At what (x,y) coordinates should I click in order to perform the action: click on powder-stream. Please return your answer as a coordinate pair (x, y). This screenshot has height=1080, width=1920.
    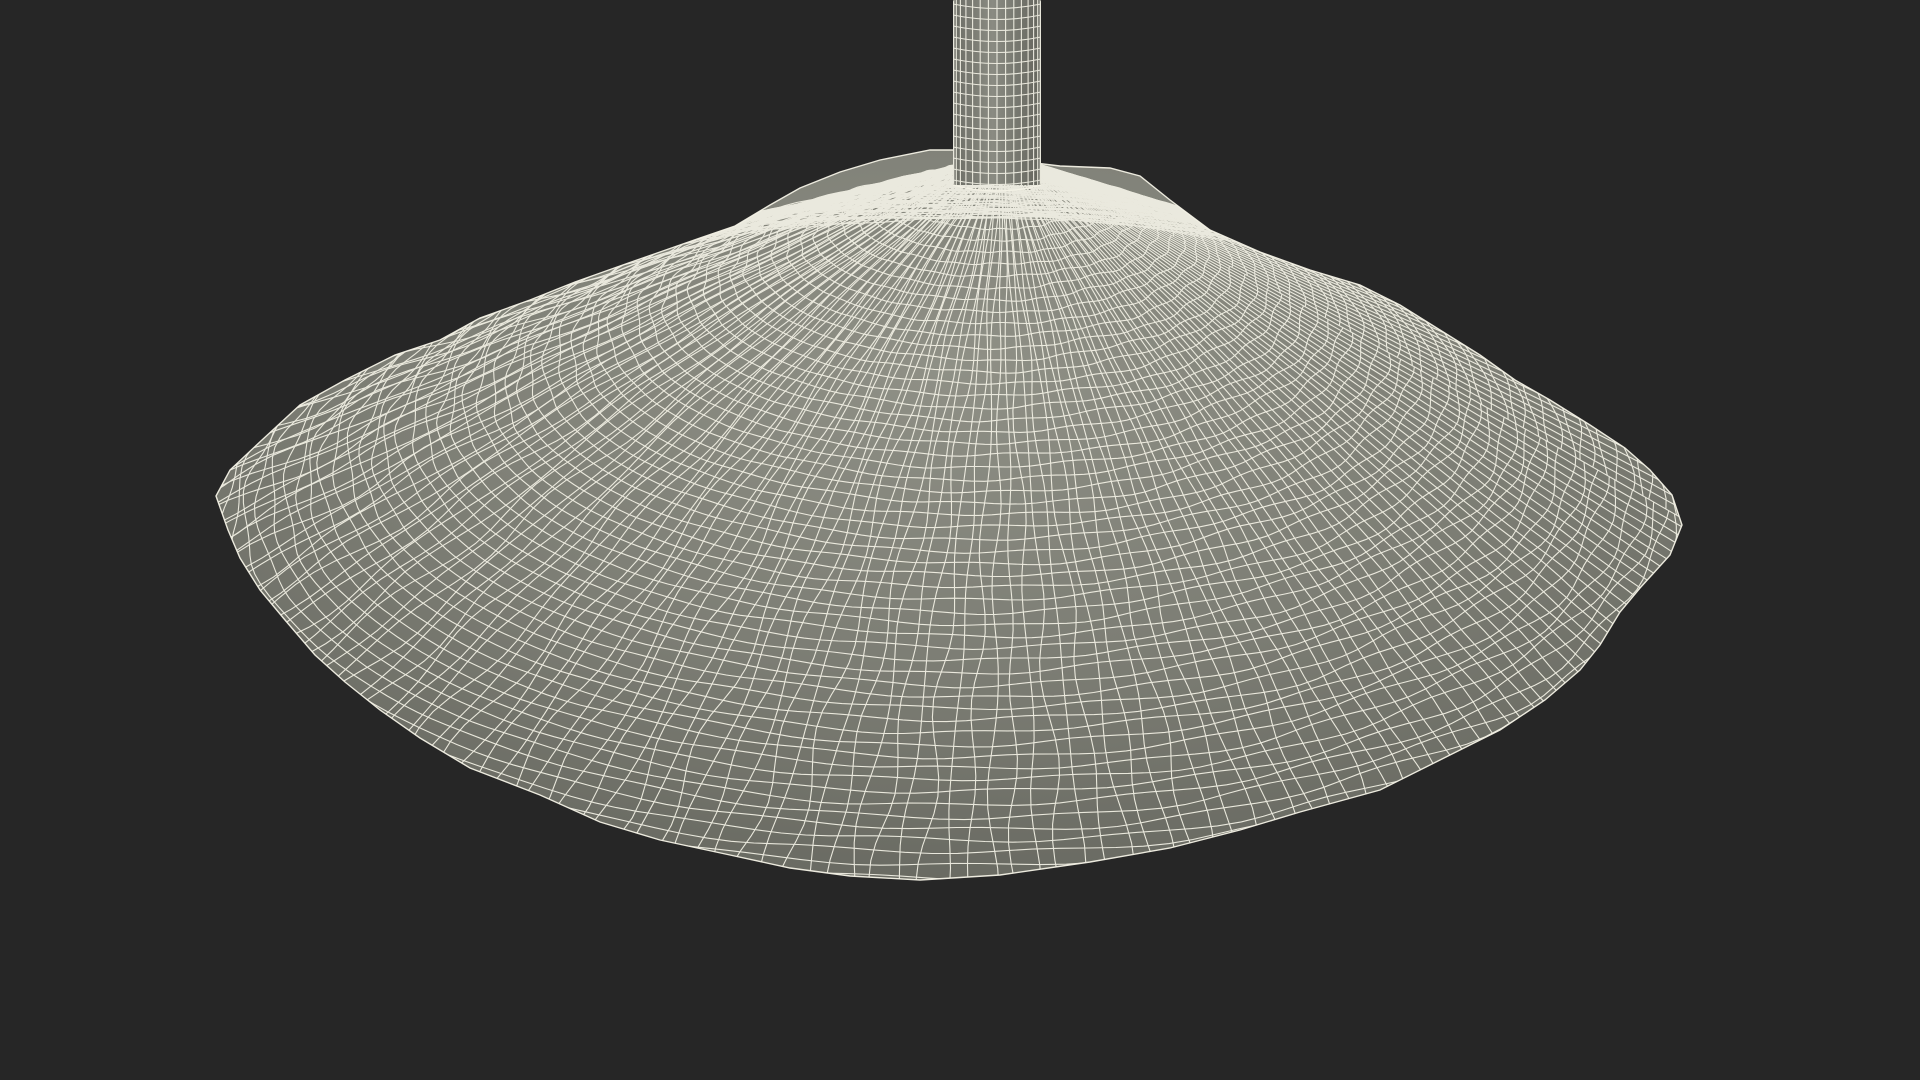
    Looking at the image, I should click on (997, 96).